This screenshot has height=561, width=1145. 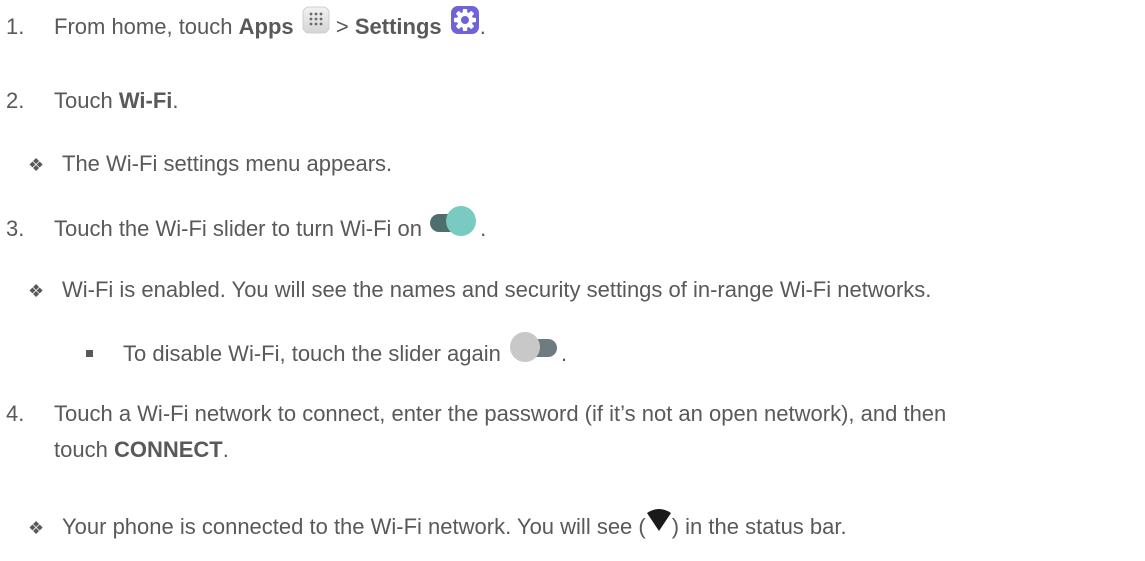 I want to click on step-1-number: 1., so click(x=15, y=26).